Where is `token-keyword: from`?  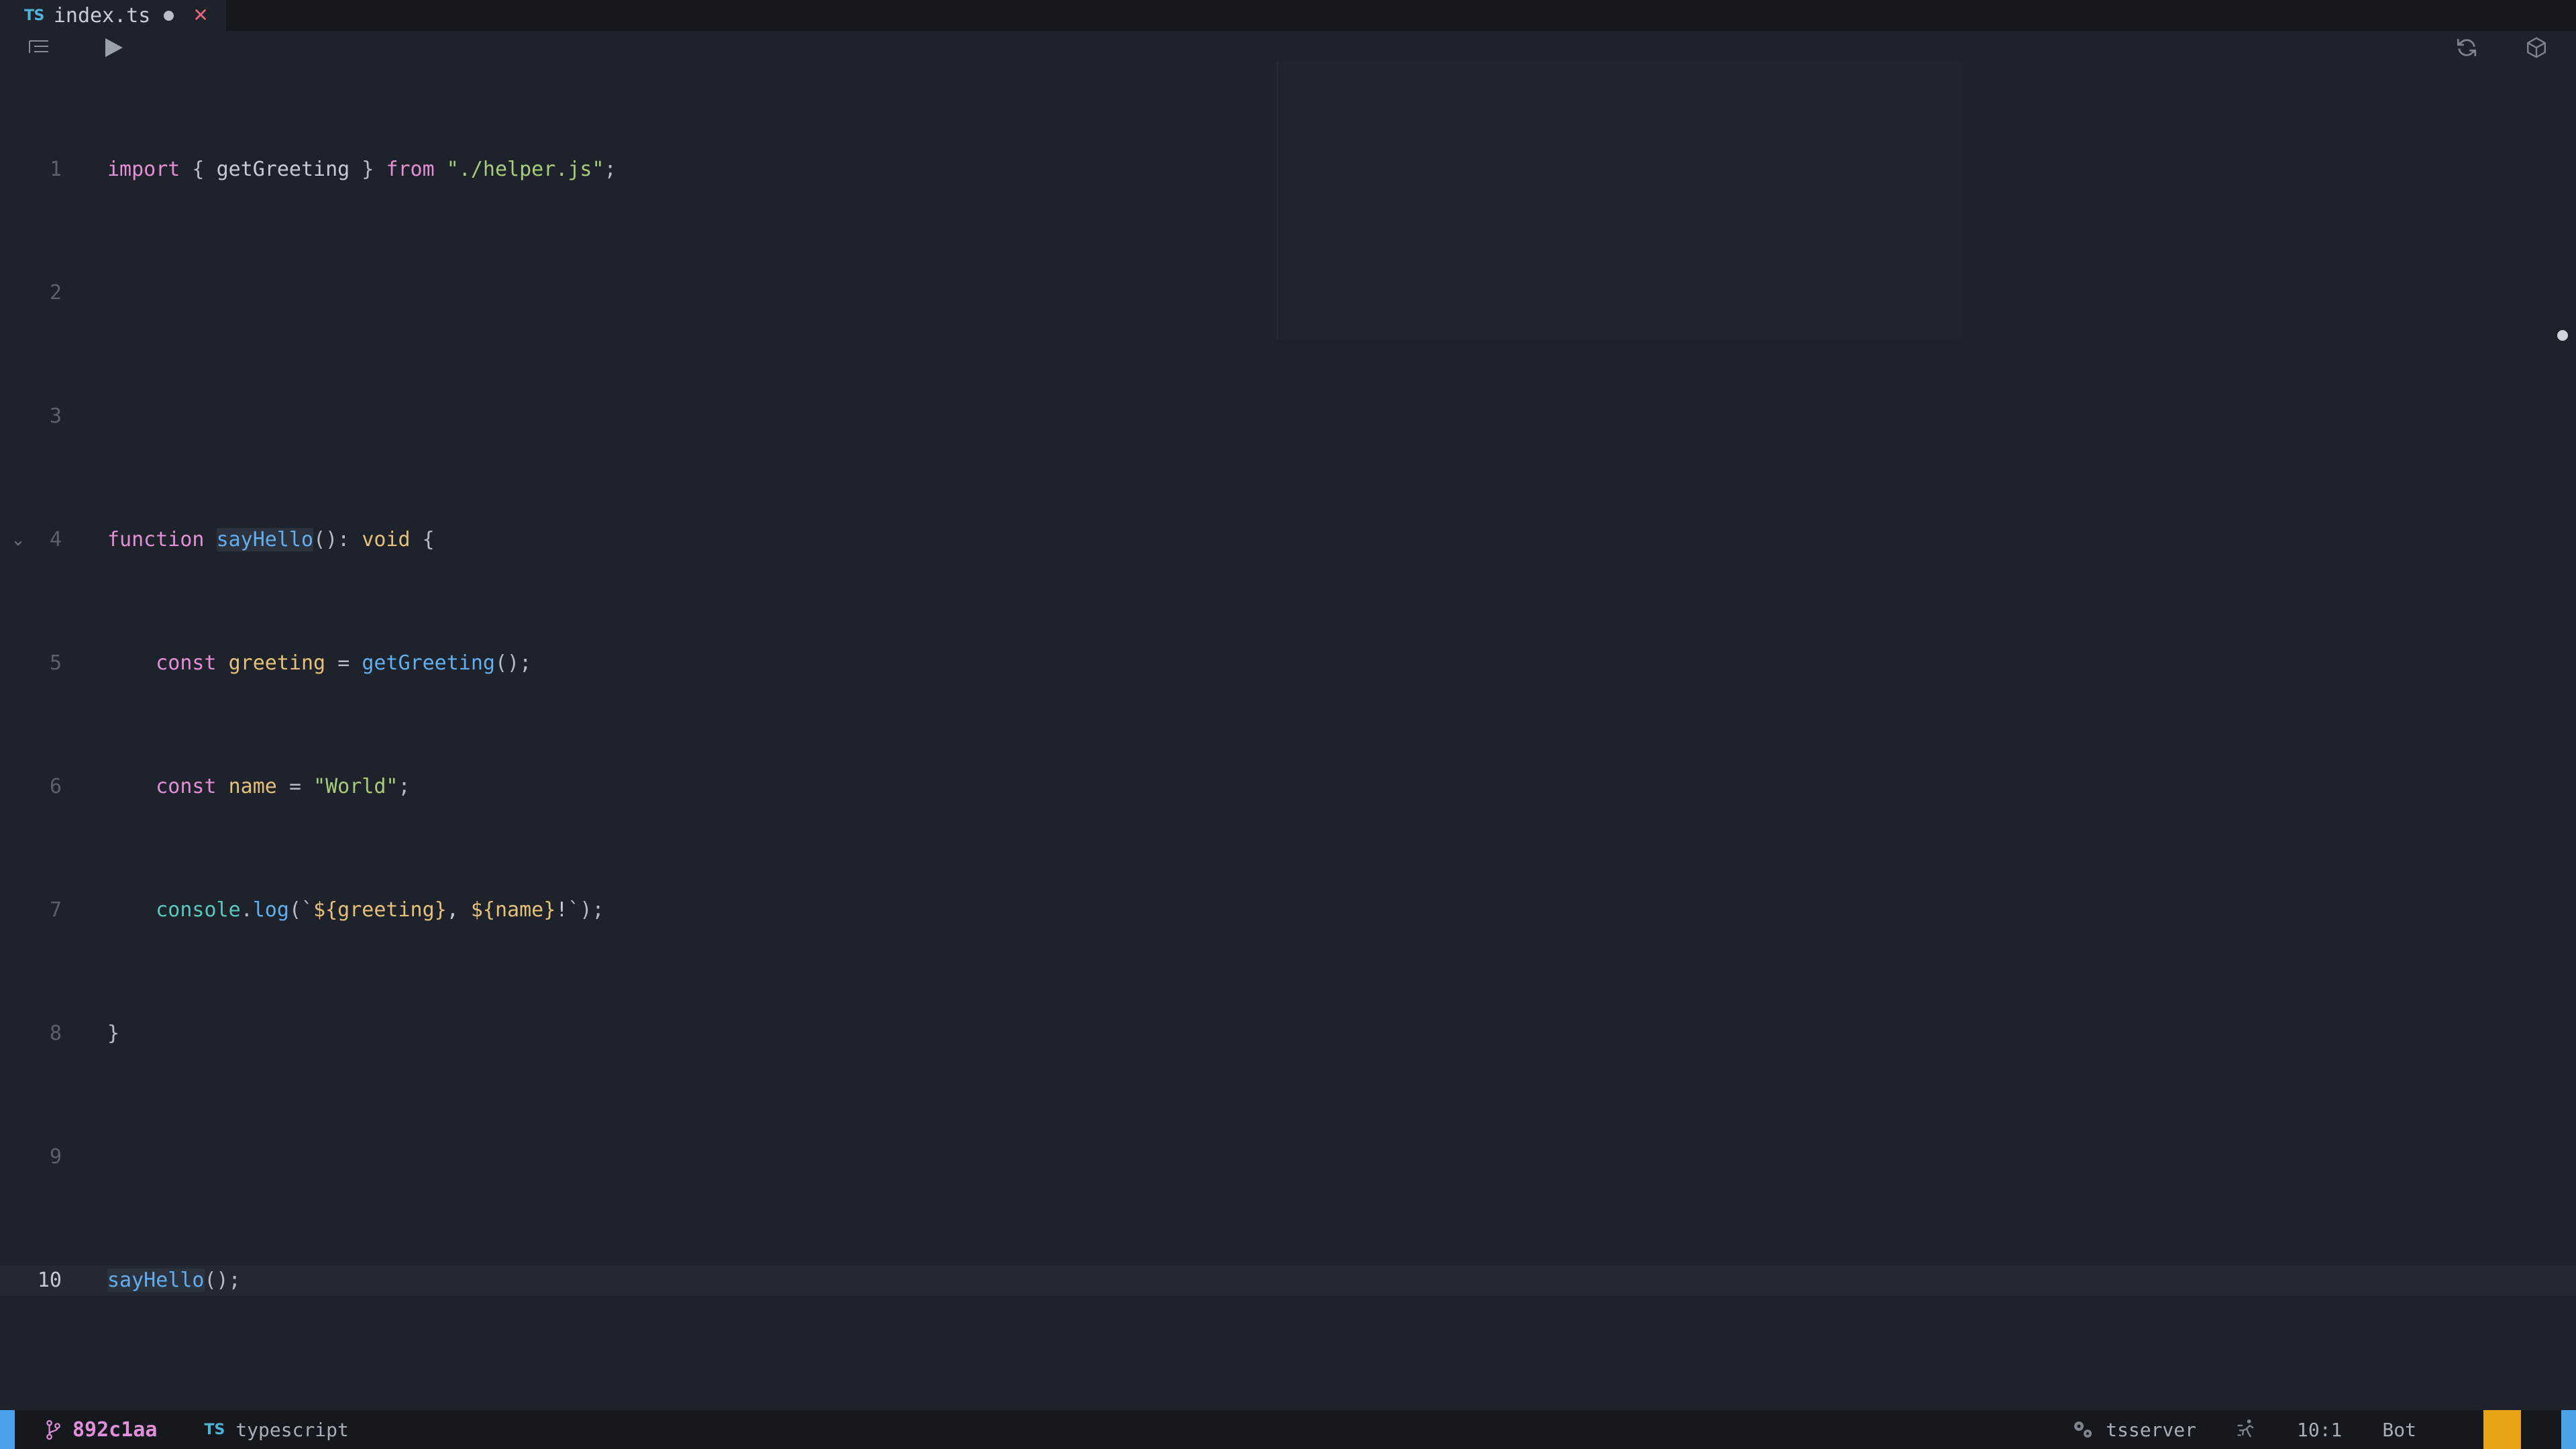 token-keyword: from is located at coordinates (410, 169).